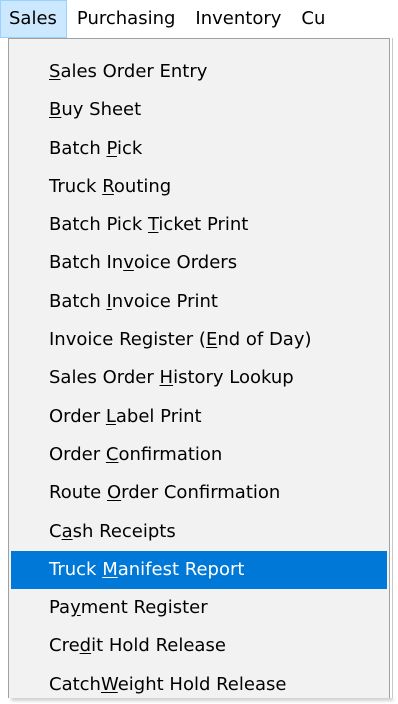  I want to click on menu-item-accelerator-key: E, so click(211, 340).